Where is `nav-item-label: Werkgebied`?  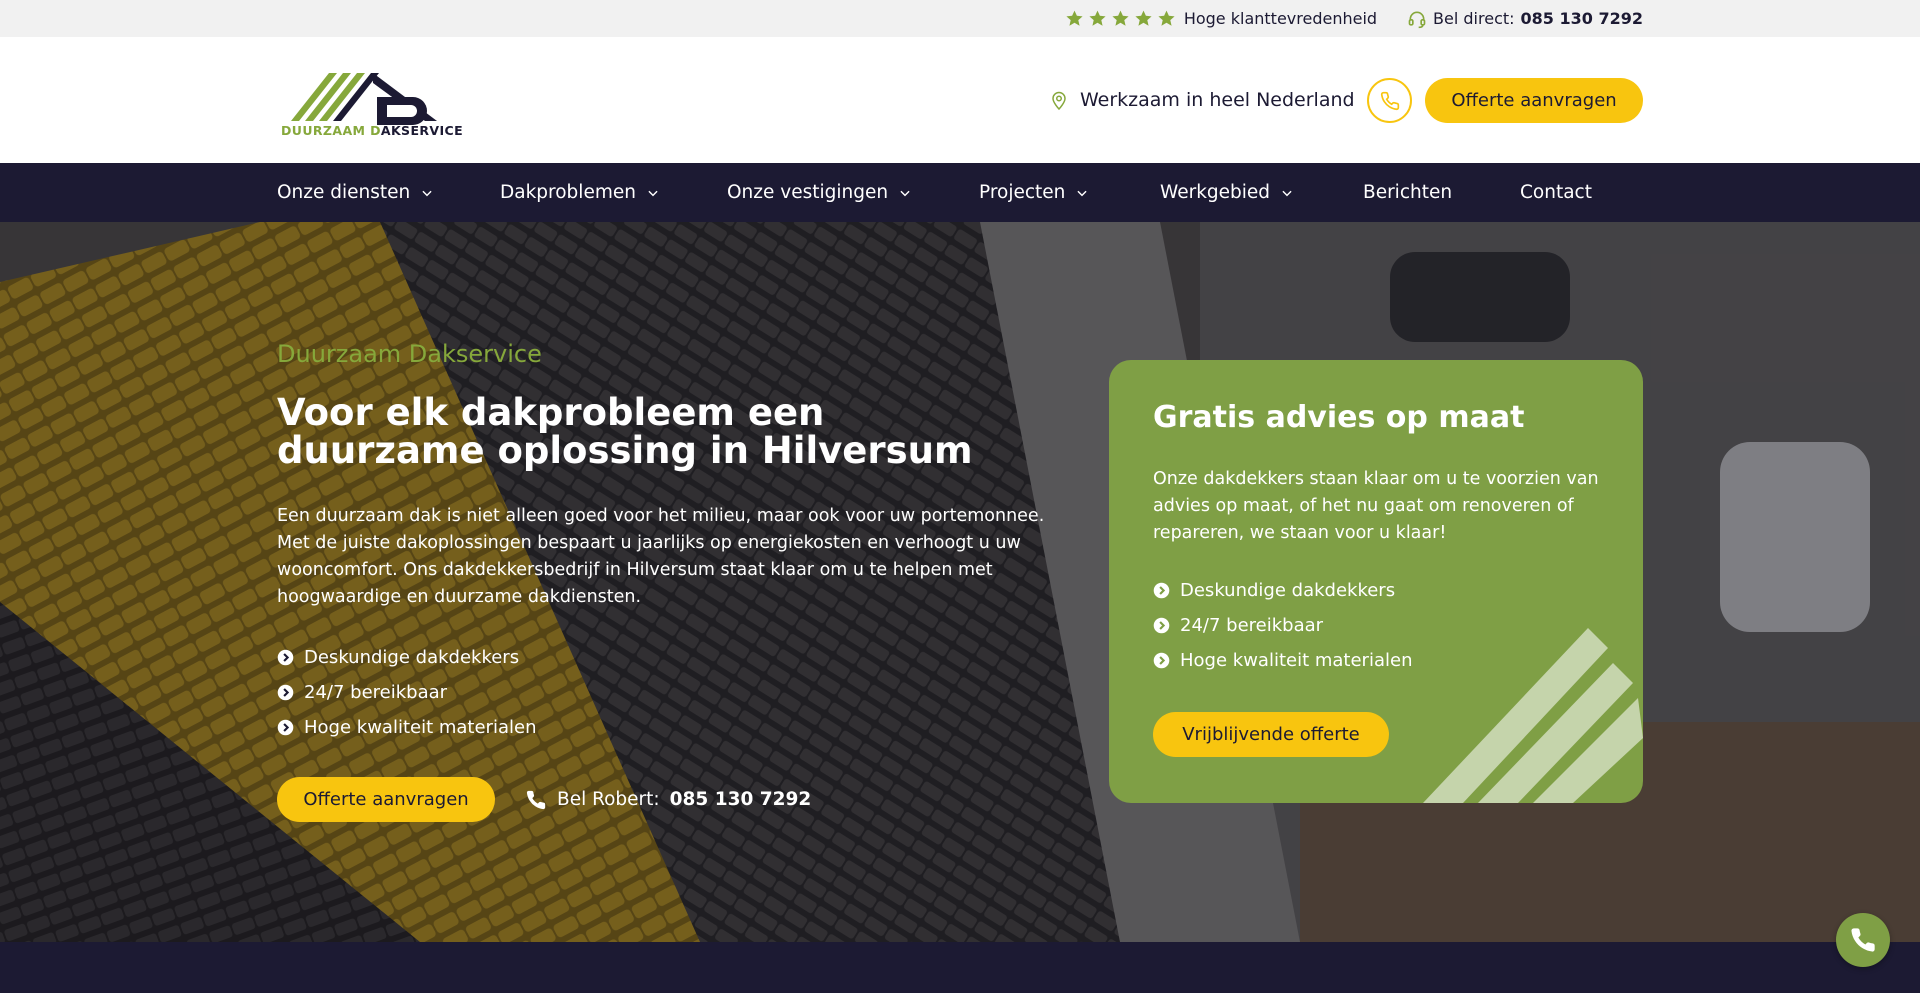
nav-item-label: Werkgebied is located at coordinates (1215, 192).